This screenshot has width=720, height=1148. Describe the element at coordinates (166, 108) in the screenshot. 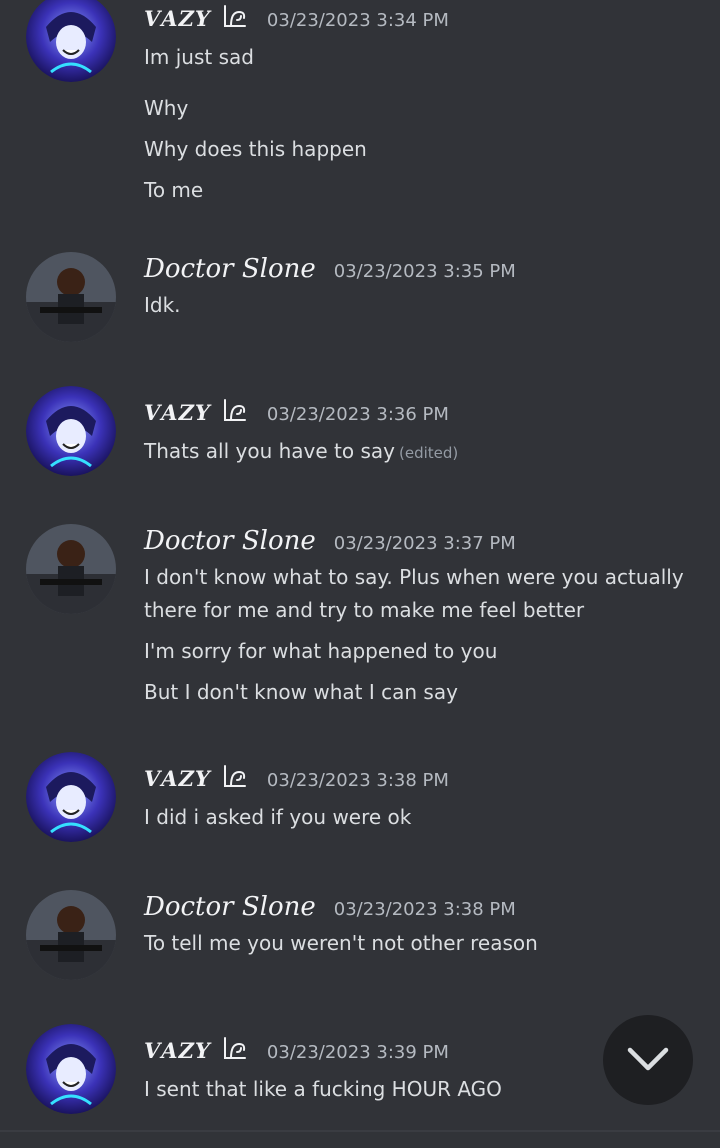

I see `message-text: Why` at that location.